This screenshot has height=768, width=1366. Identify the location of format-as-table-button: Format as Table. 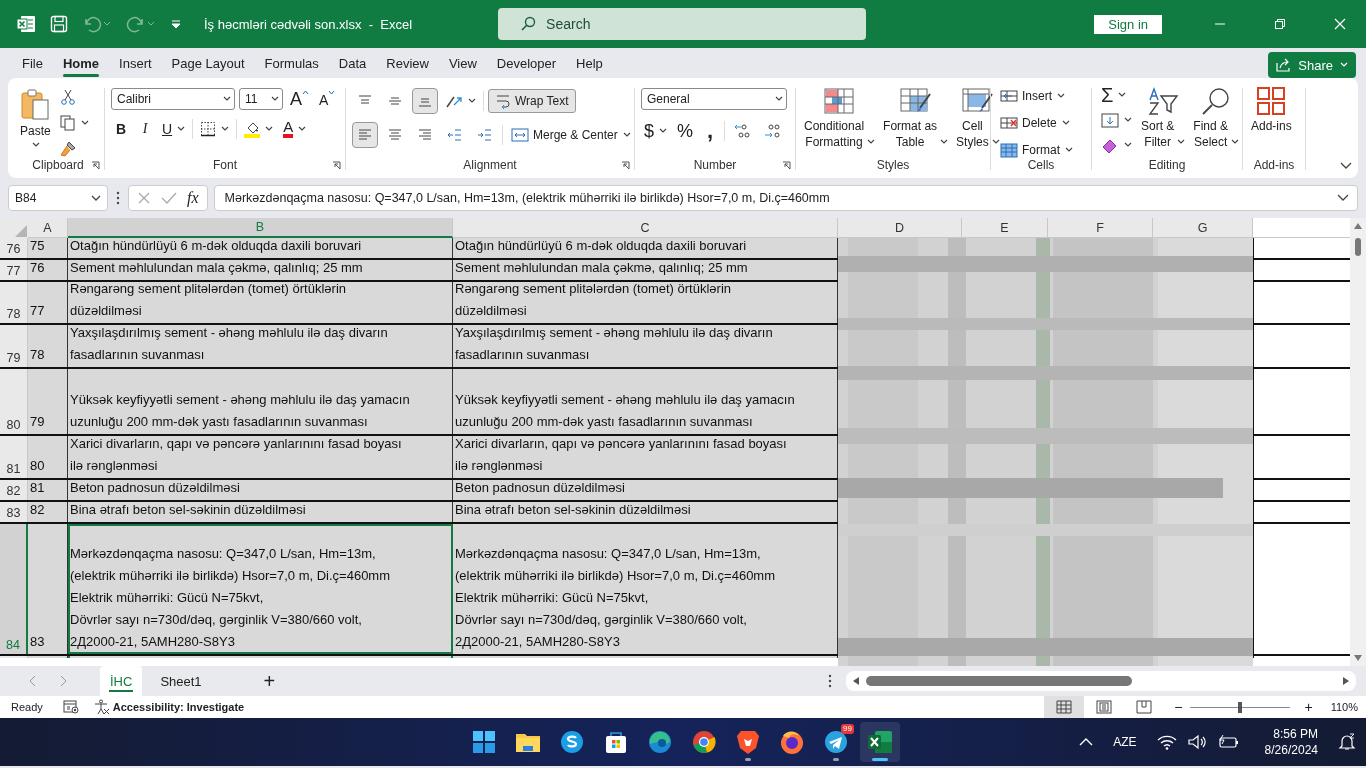
(916, 118).